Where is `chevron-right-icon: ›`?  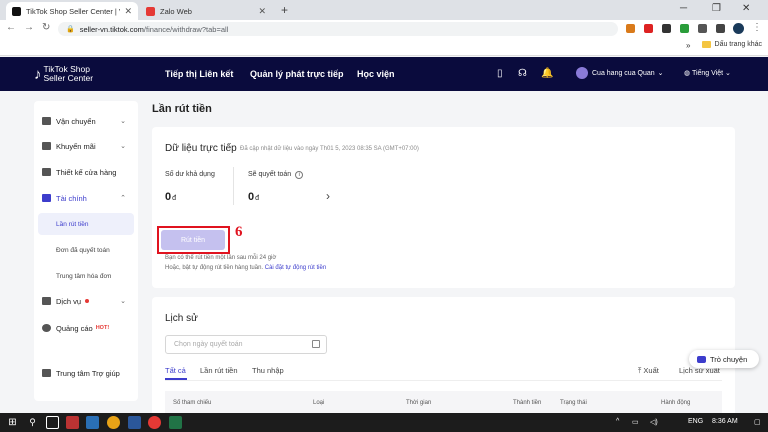 chevron-right-icon: › is located at coordinates (328, 196).